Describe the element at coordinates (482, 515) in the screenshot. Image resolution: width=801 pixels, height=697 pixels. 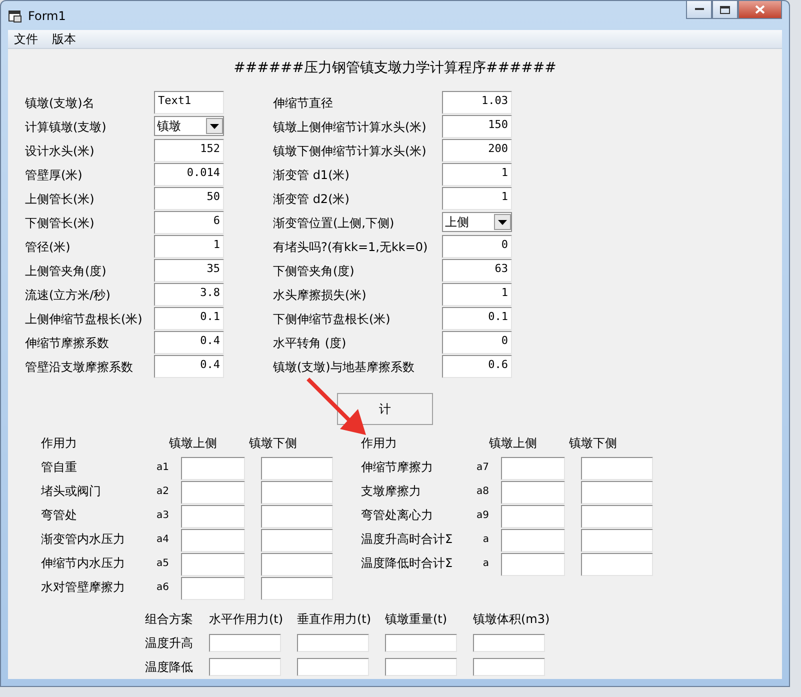
I see `force-symbol: a9` at that location.